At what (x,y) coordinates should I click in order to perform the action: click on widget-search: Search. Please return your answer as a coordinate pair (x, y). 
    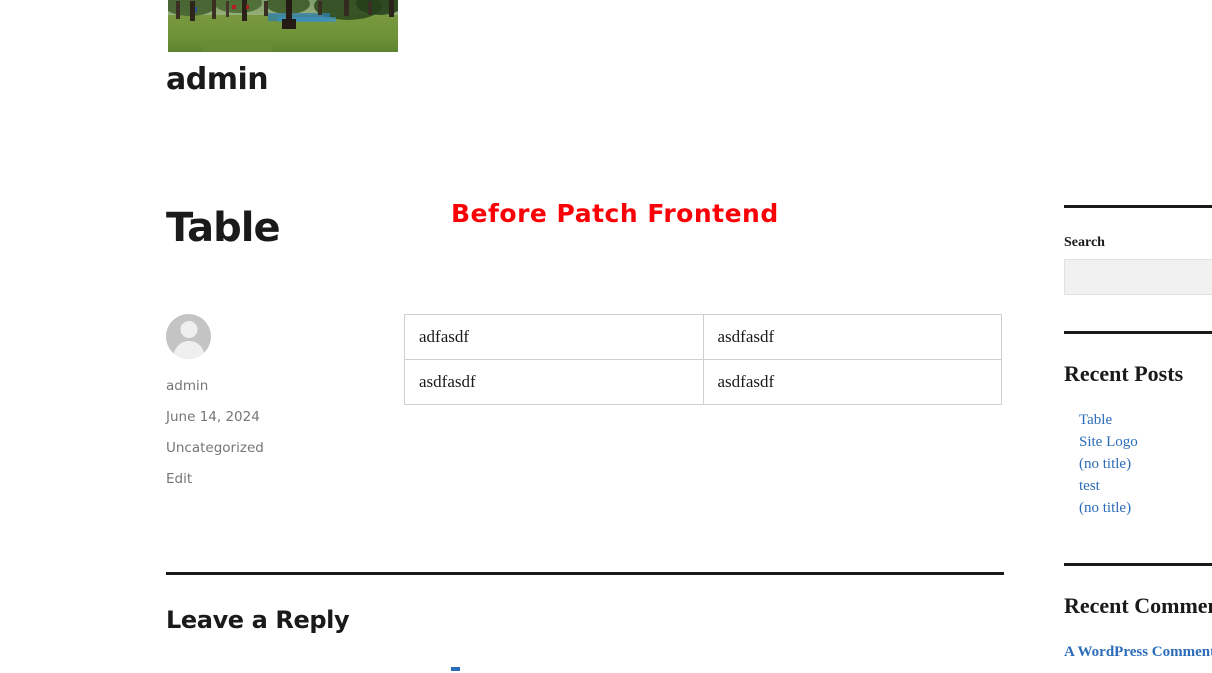
    Looking at the image, I should click on (1138, 250).